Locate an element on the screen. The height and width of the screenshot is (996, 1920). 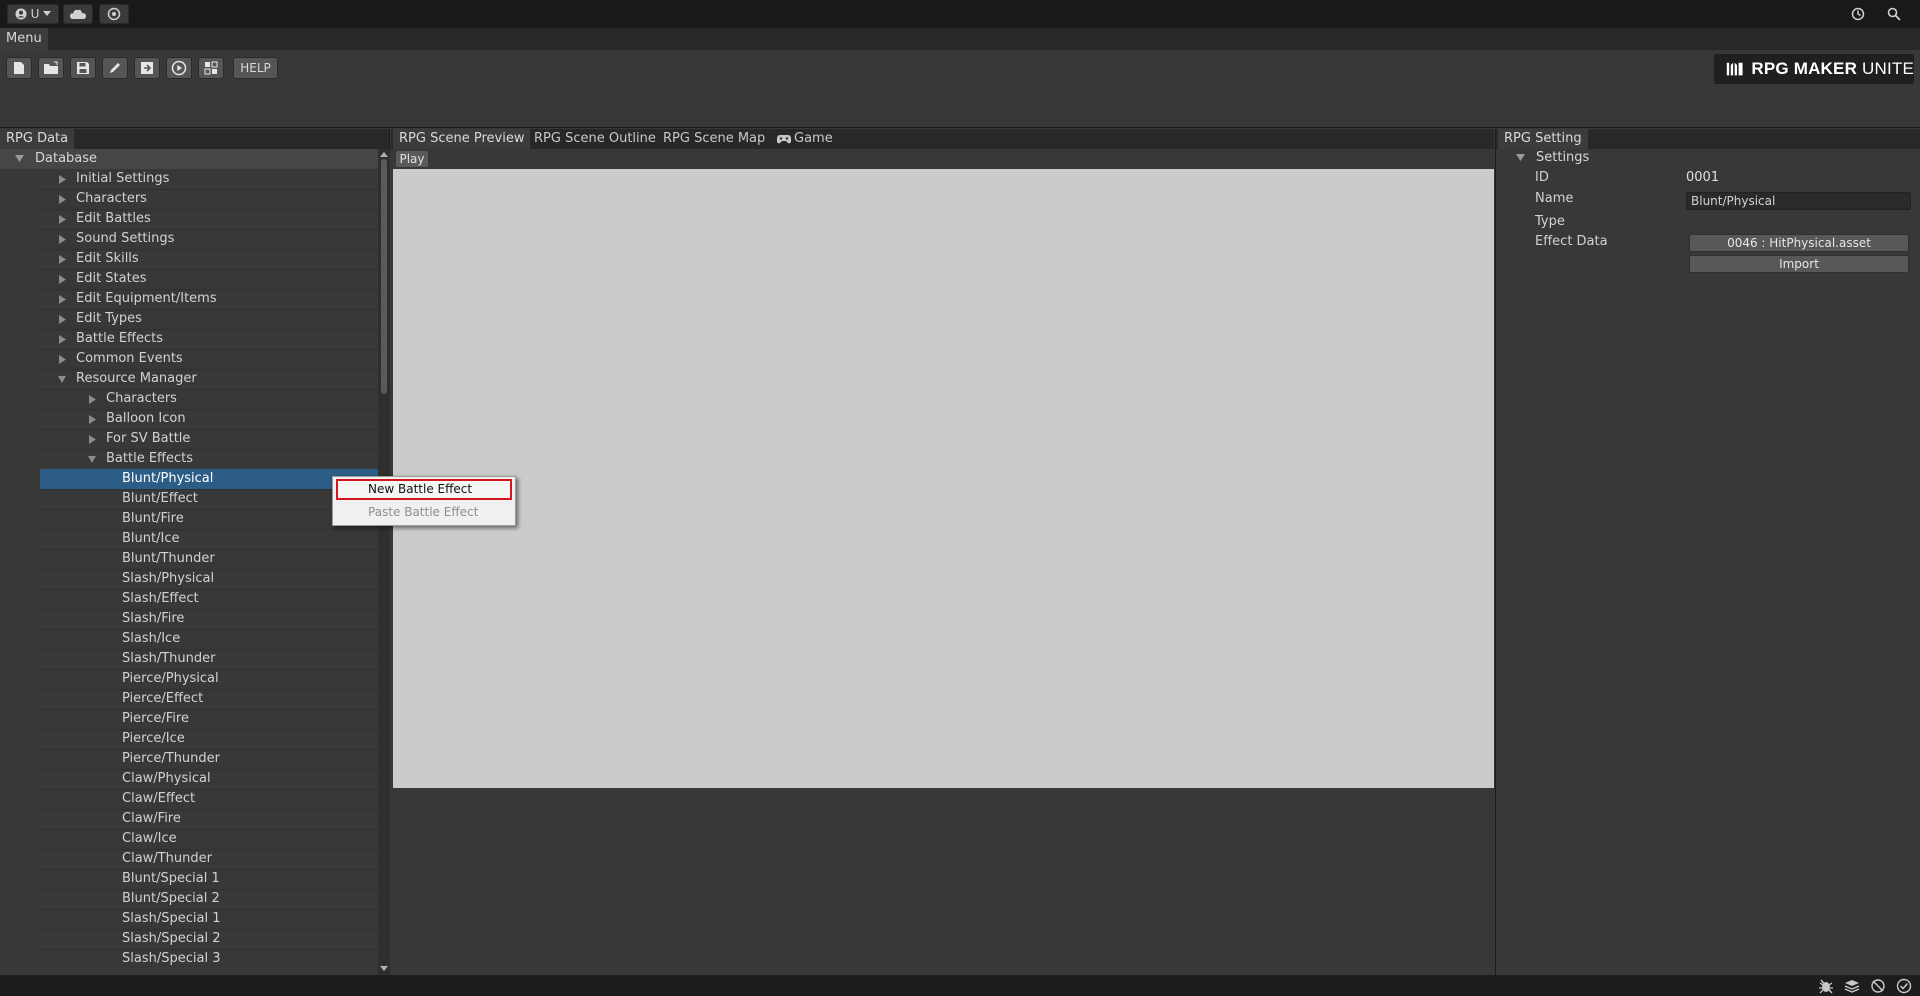
tree-leaf-item: Slash/Special 1 is located at coordinates (209, 919).